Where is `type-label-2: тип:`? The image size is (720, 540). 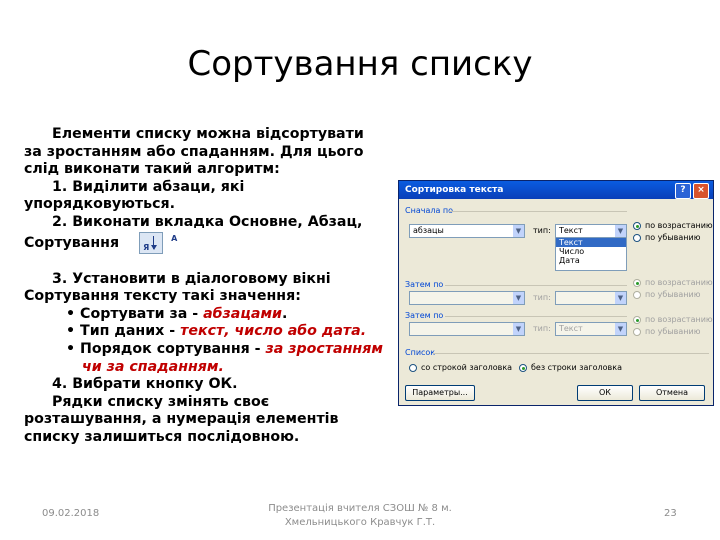 type-label-2: тип: is located at coordinates (542, 297).